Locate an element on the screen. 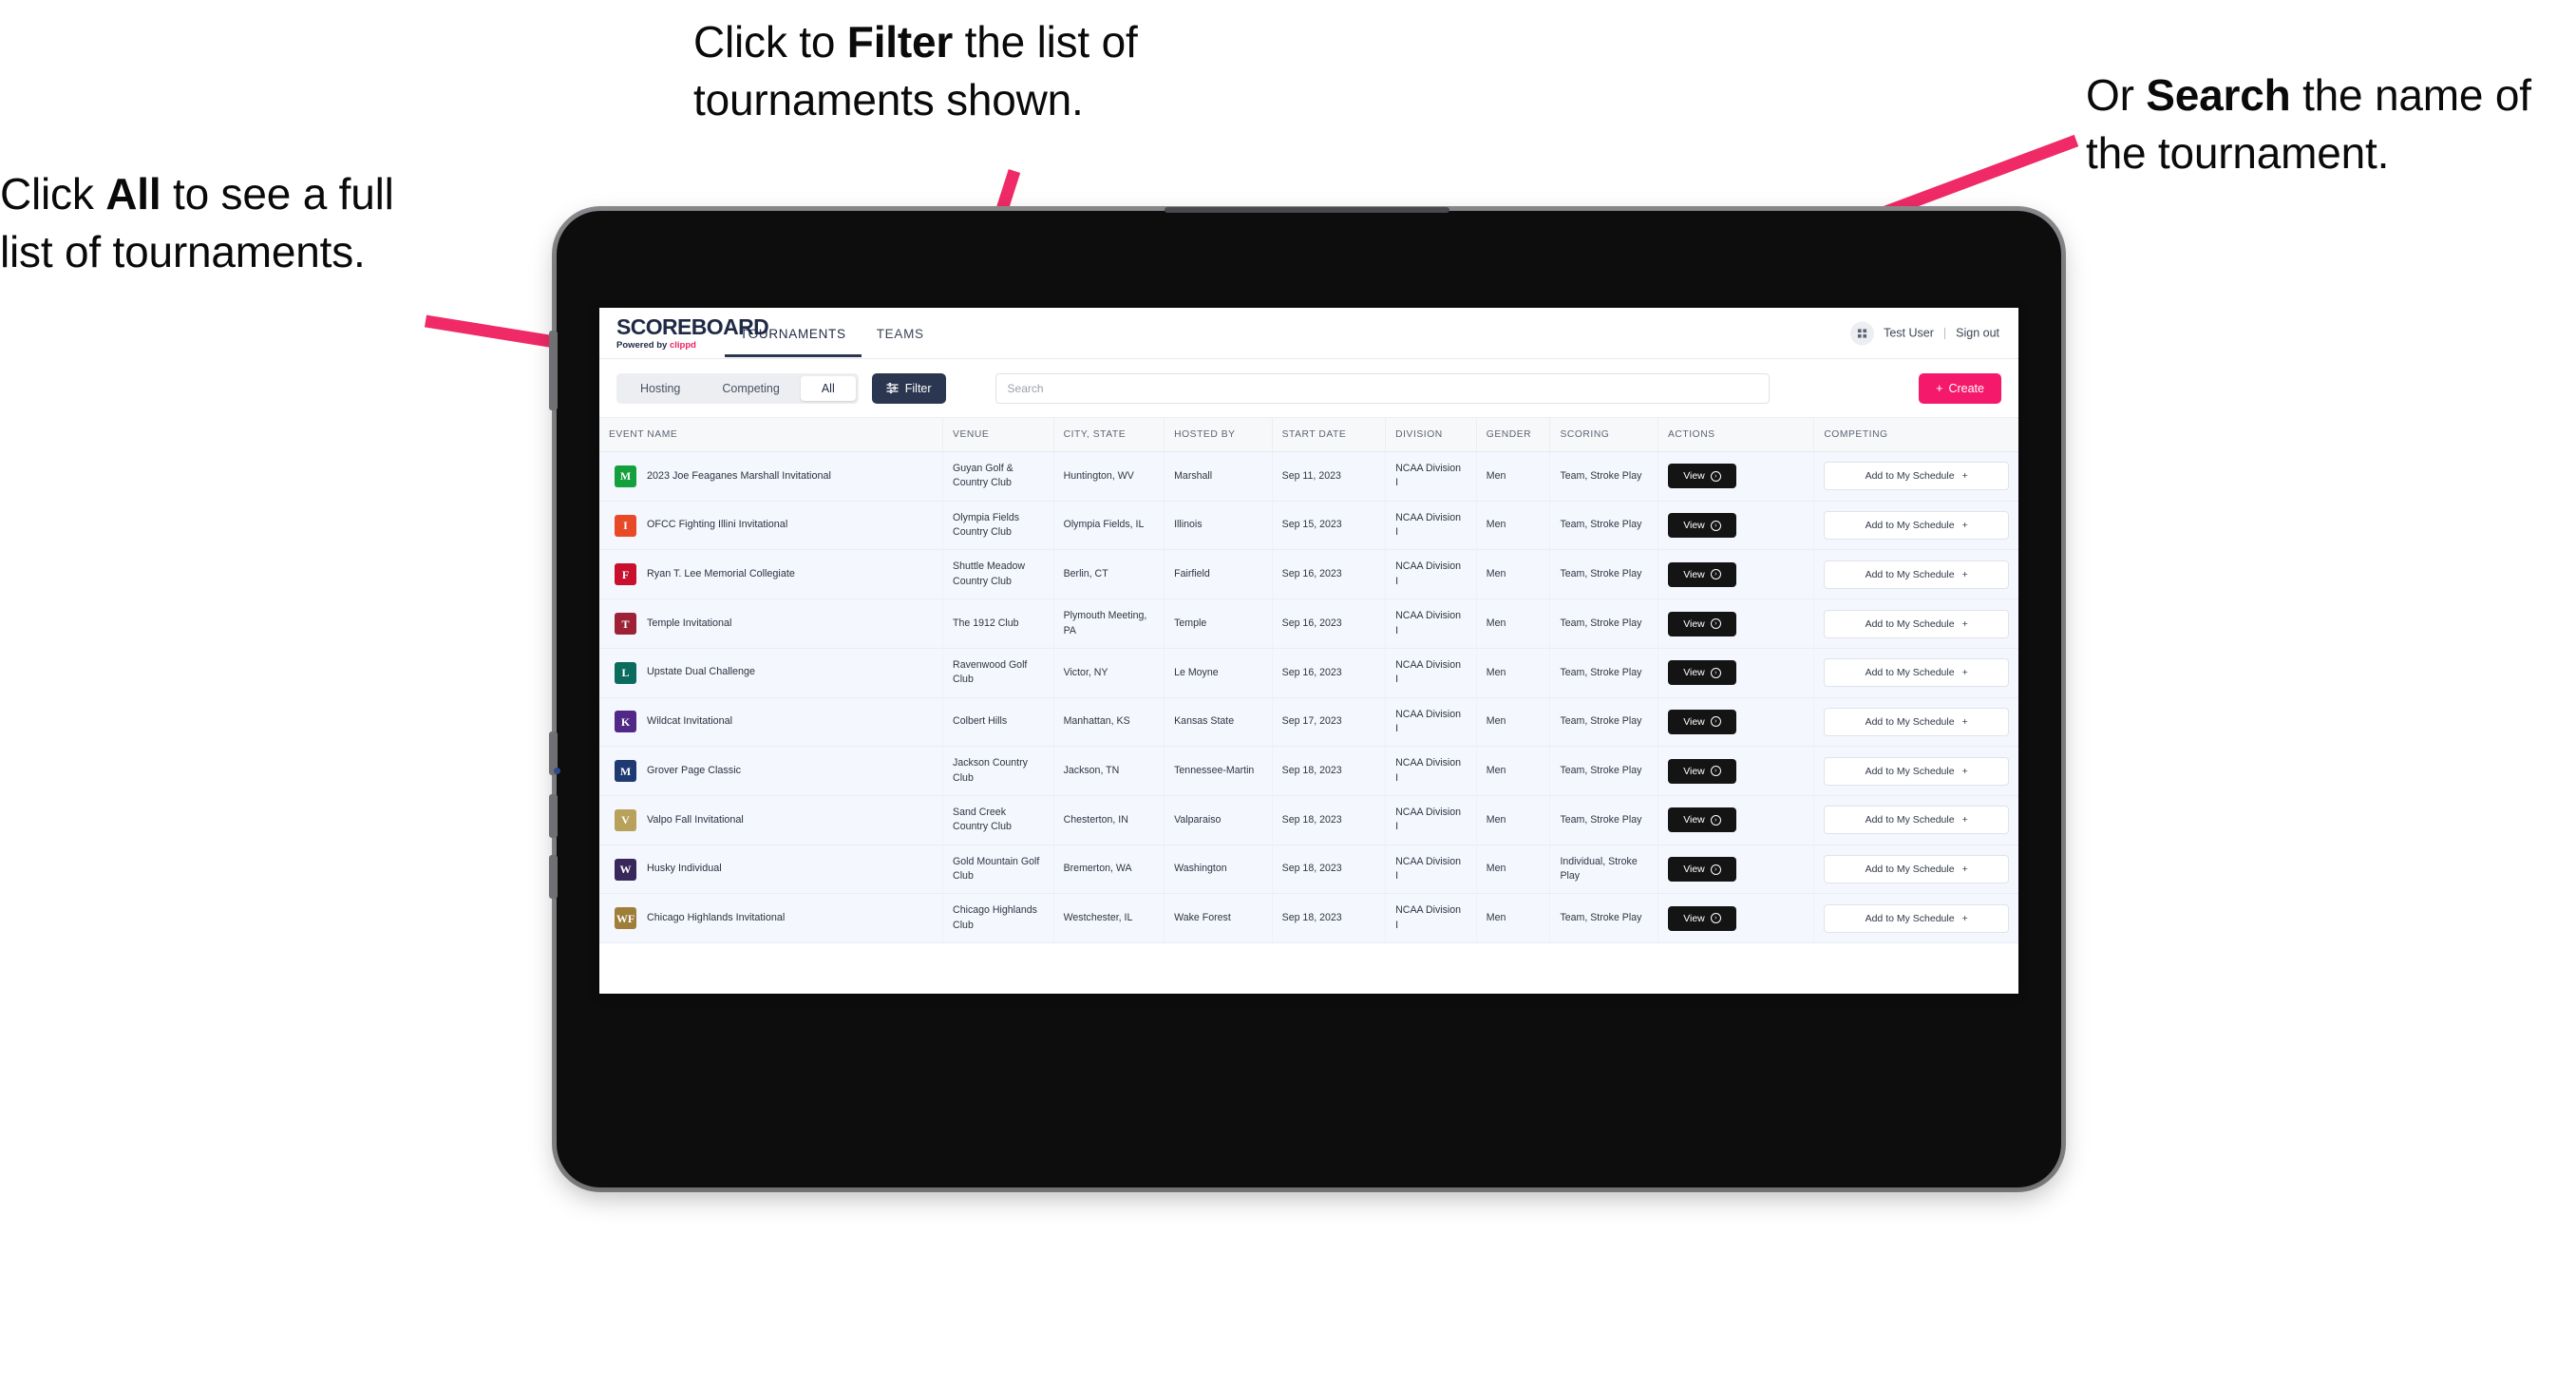 Image resolution: width=2576 pixels, height=1386 pixels. segment-competing-label: Competing is located at coordinates (751, 388).